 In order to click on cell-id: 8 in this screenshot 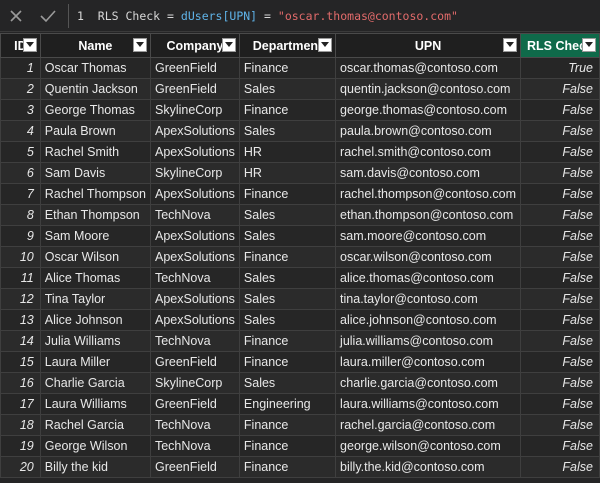, I will do `click(20, 215)`.